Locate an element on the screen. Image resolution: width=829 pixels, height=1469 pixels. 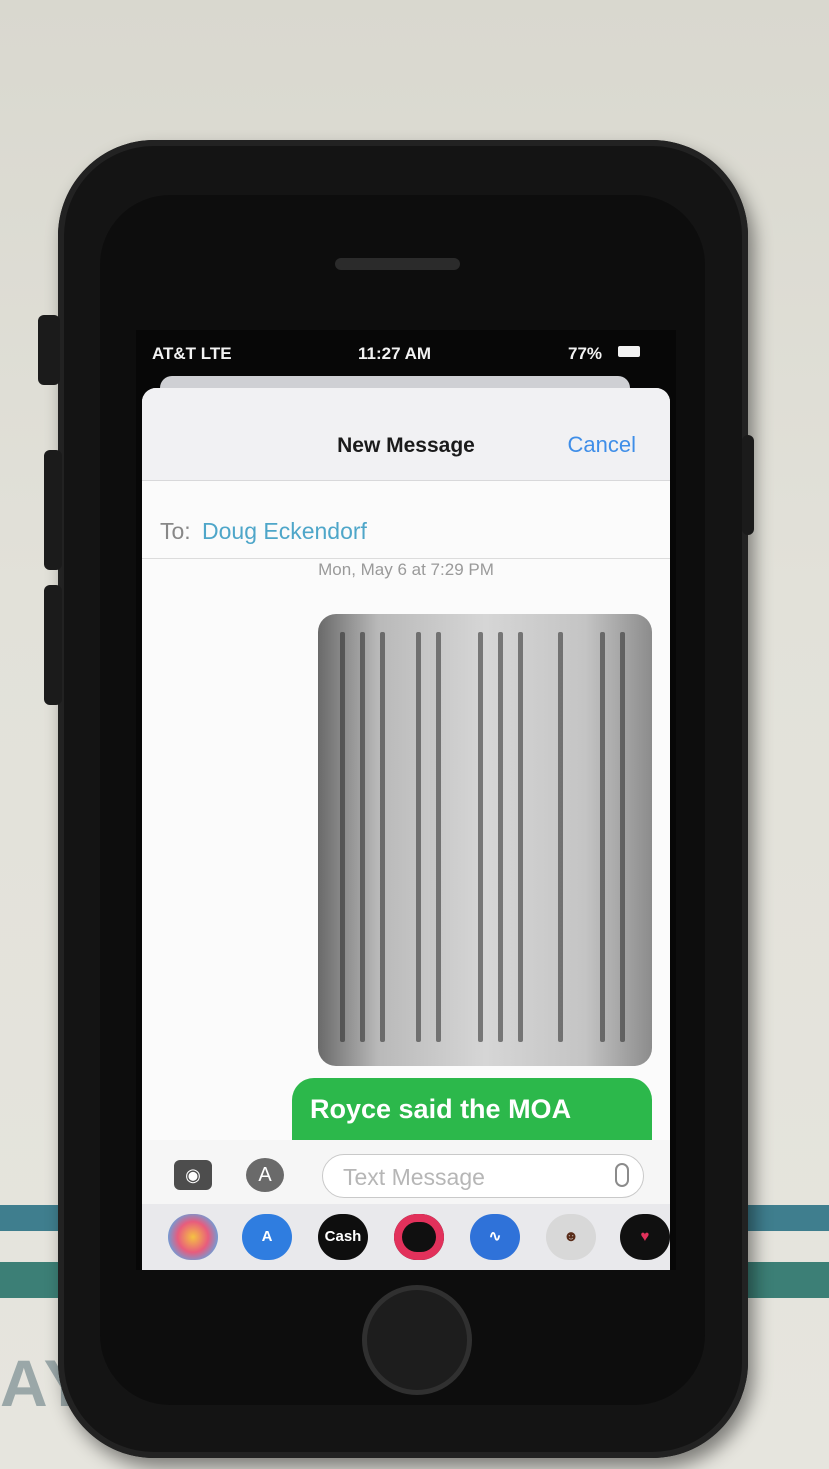
home-button is located at coordinates (417, 1340).